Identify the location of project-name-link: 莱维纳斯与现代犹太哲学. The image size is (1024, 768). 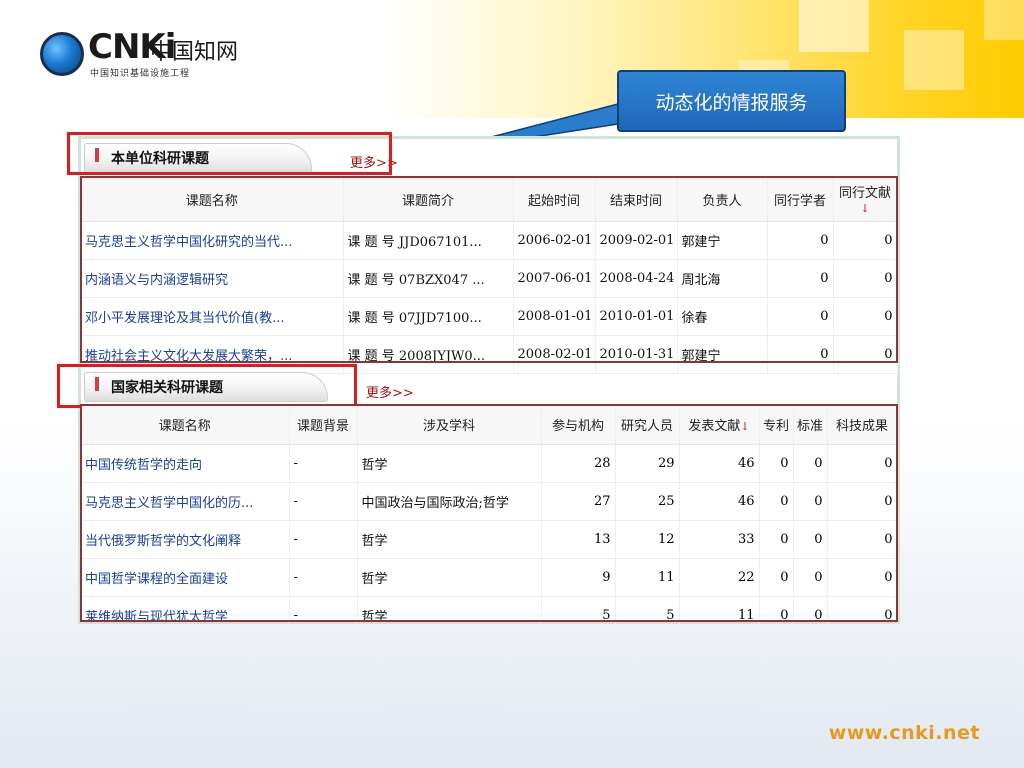
(185, 615).